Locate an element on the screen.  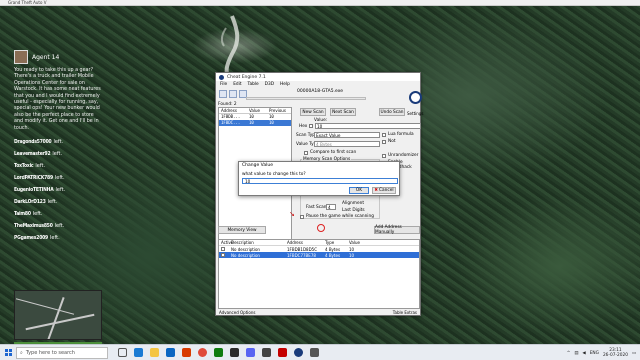
last-digits-label: Last Digits is located at coordinates (353, 210).